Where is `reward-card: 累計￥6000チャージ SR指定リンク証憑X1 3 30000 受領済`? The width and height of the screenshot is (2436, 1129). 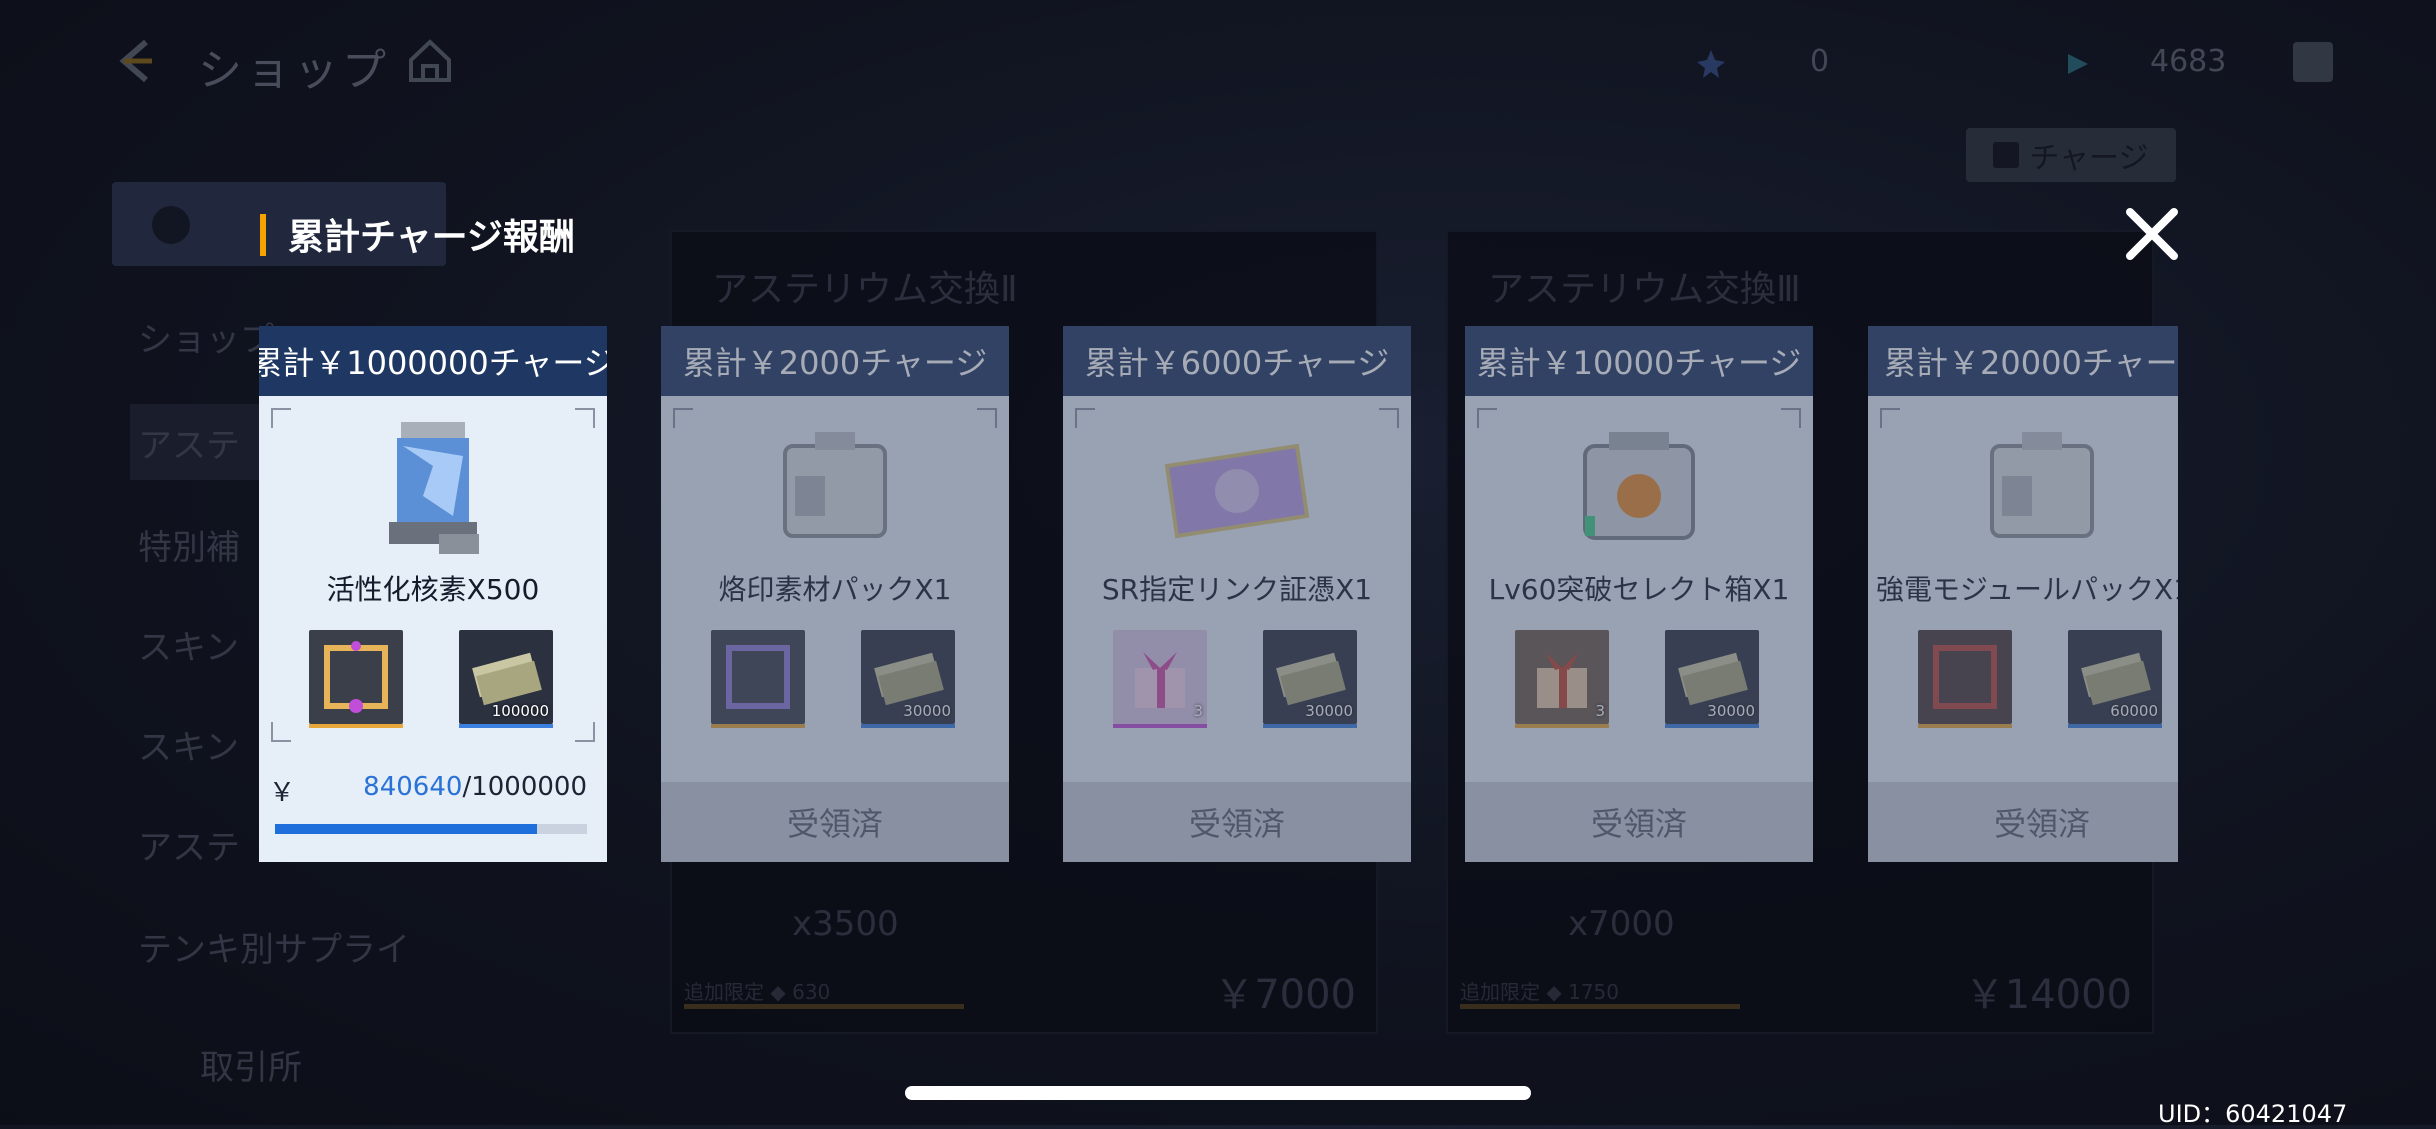
reward-card: 累計￥6000チャージ SR指定リンク証憑X1 3 30000 受領済 is located at coordinates (1237, 594).